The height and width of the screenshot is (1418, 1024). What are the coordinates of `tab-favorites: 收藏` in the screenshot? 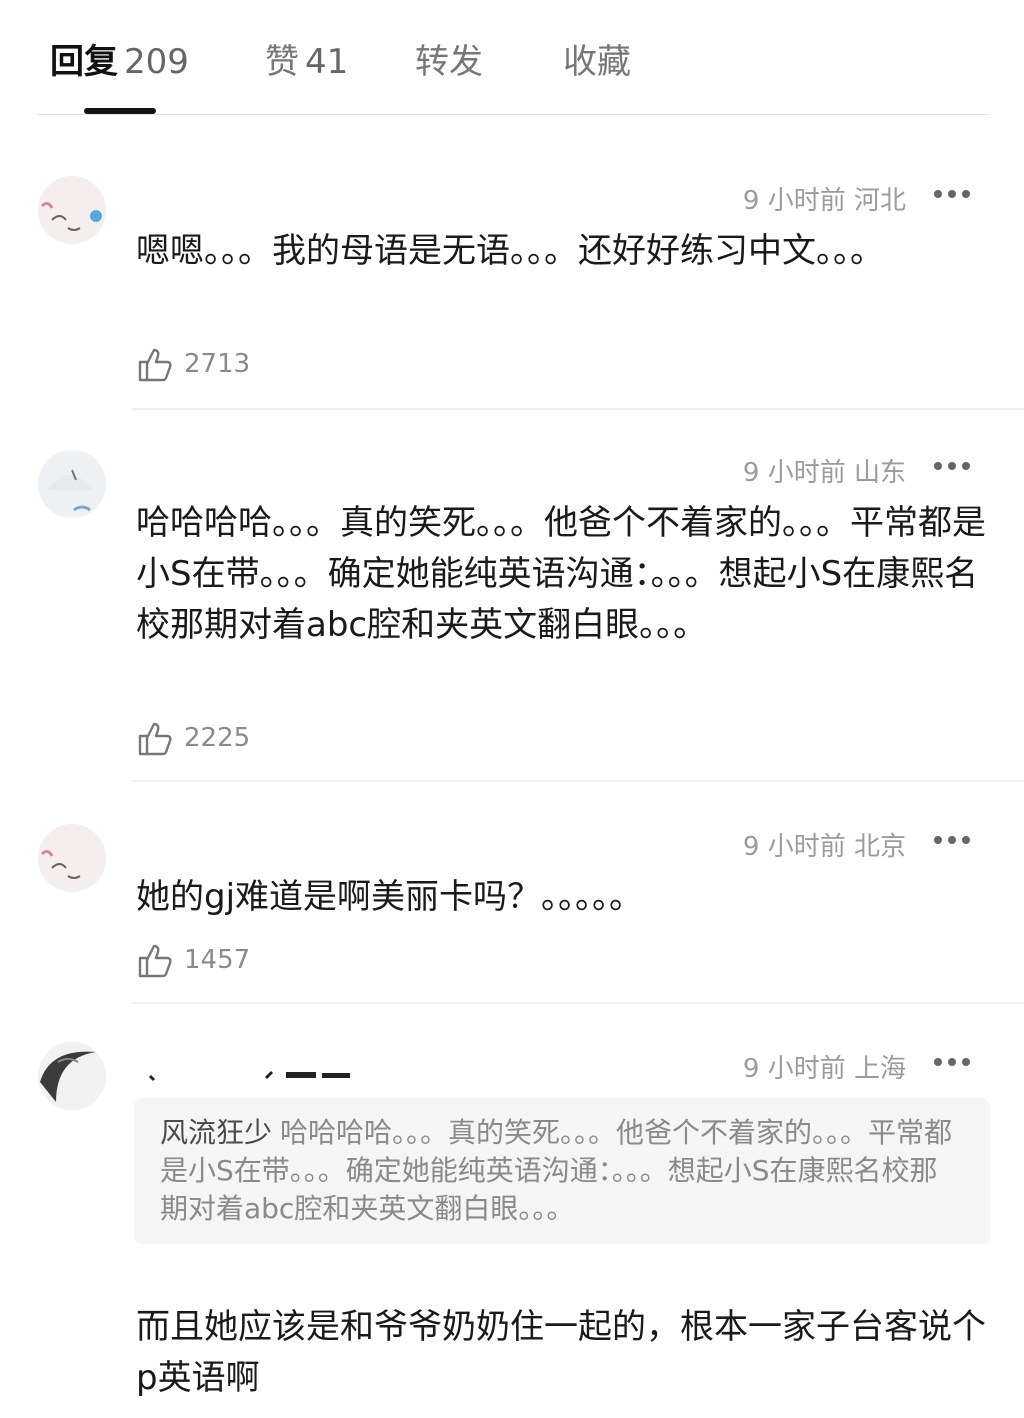 It's located at (597, 62).